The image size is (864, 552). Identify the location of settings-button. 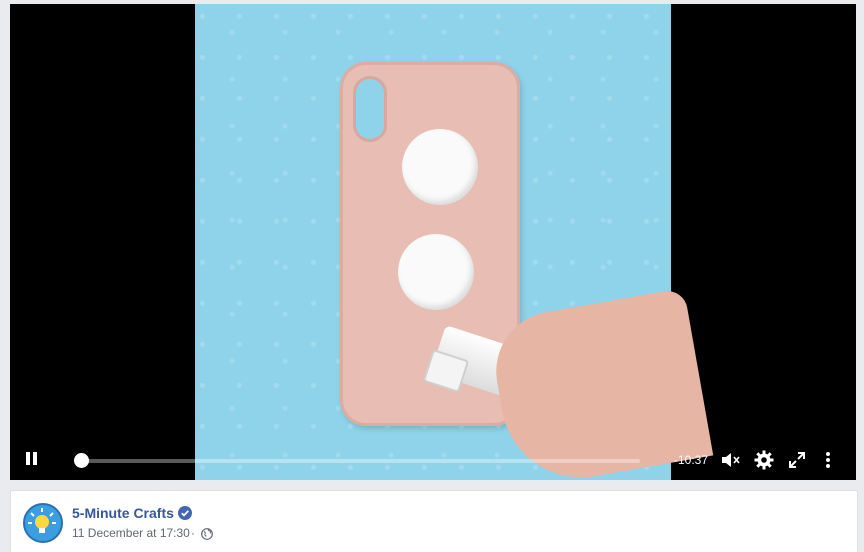
(764, 460).